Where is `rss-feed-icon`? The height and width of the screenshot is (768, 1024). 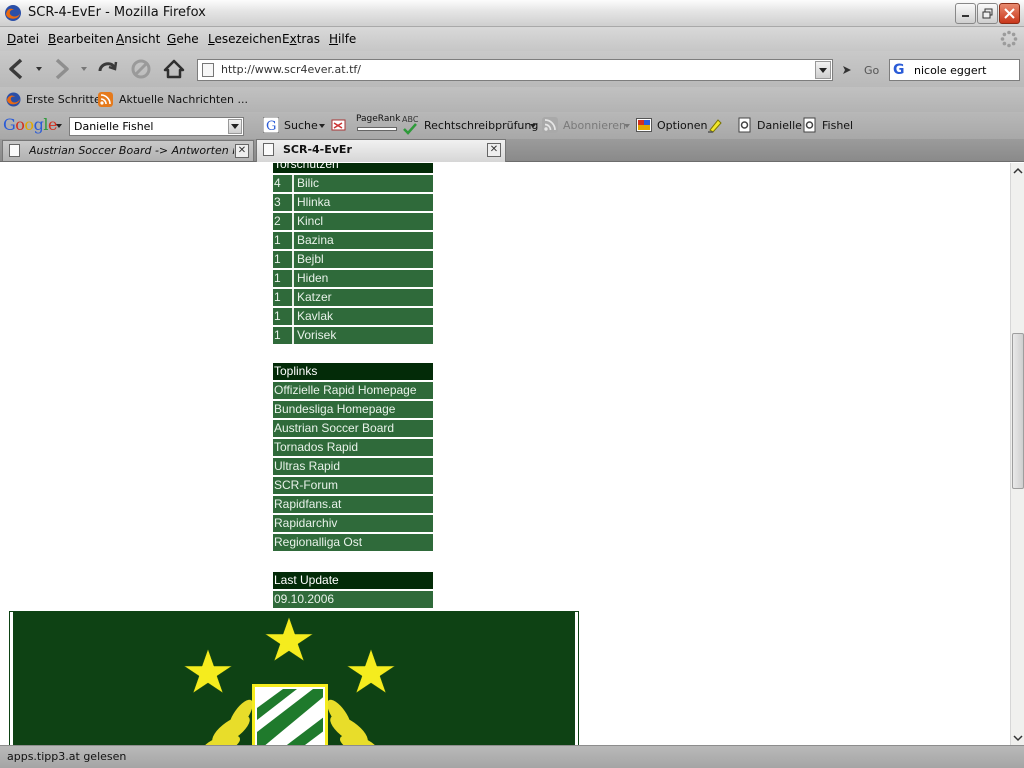
rss-feed-icon is located at coordinates (105, 99).